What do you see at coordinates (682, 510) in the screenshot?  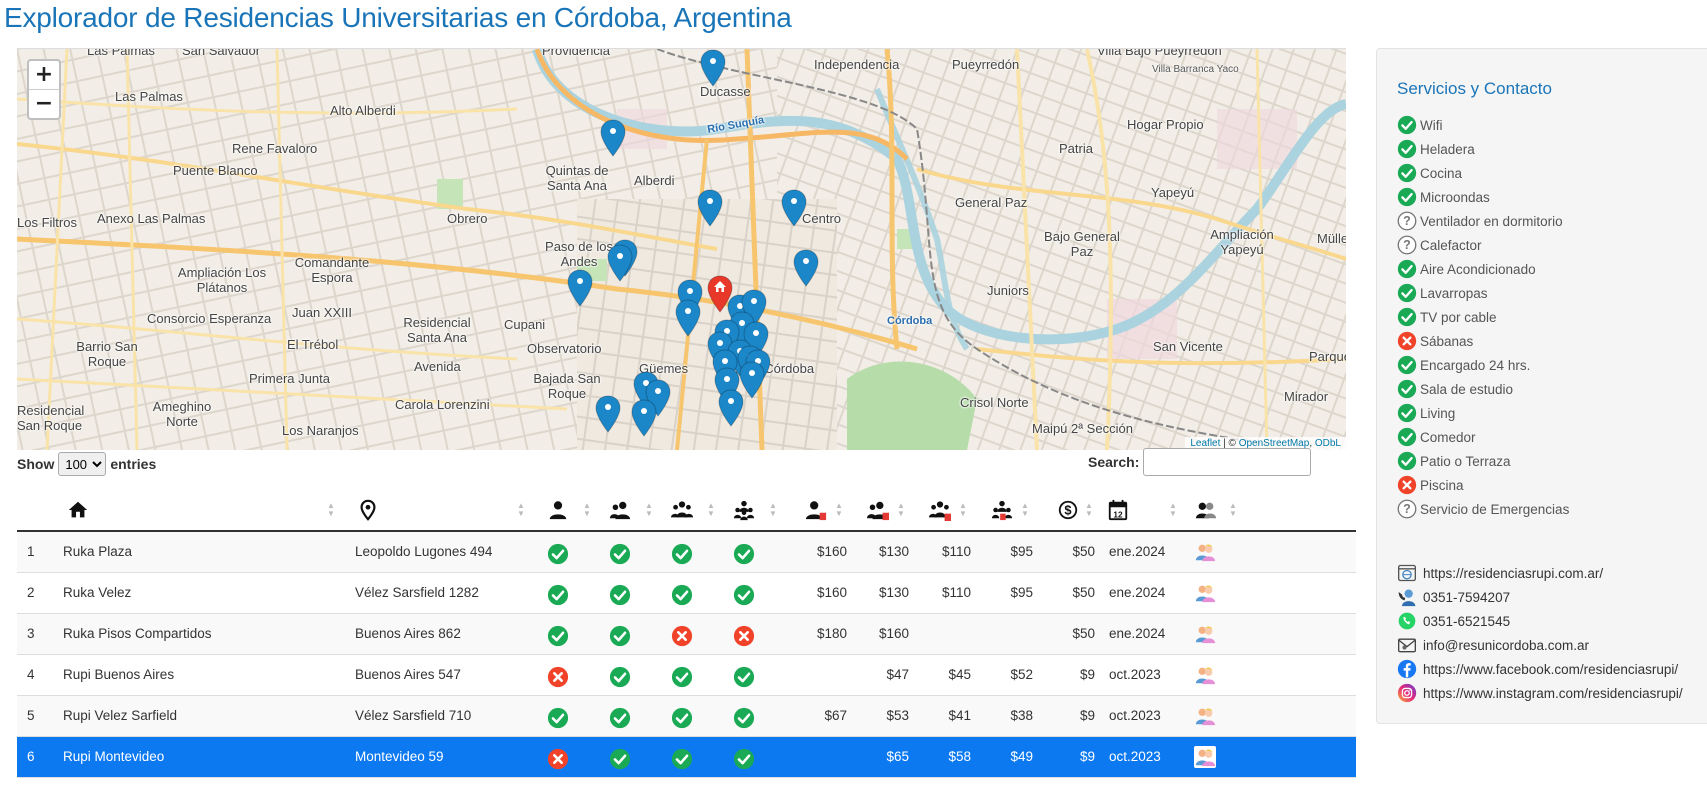 I see `header-triple` at bounding box center [682, 510].